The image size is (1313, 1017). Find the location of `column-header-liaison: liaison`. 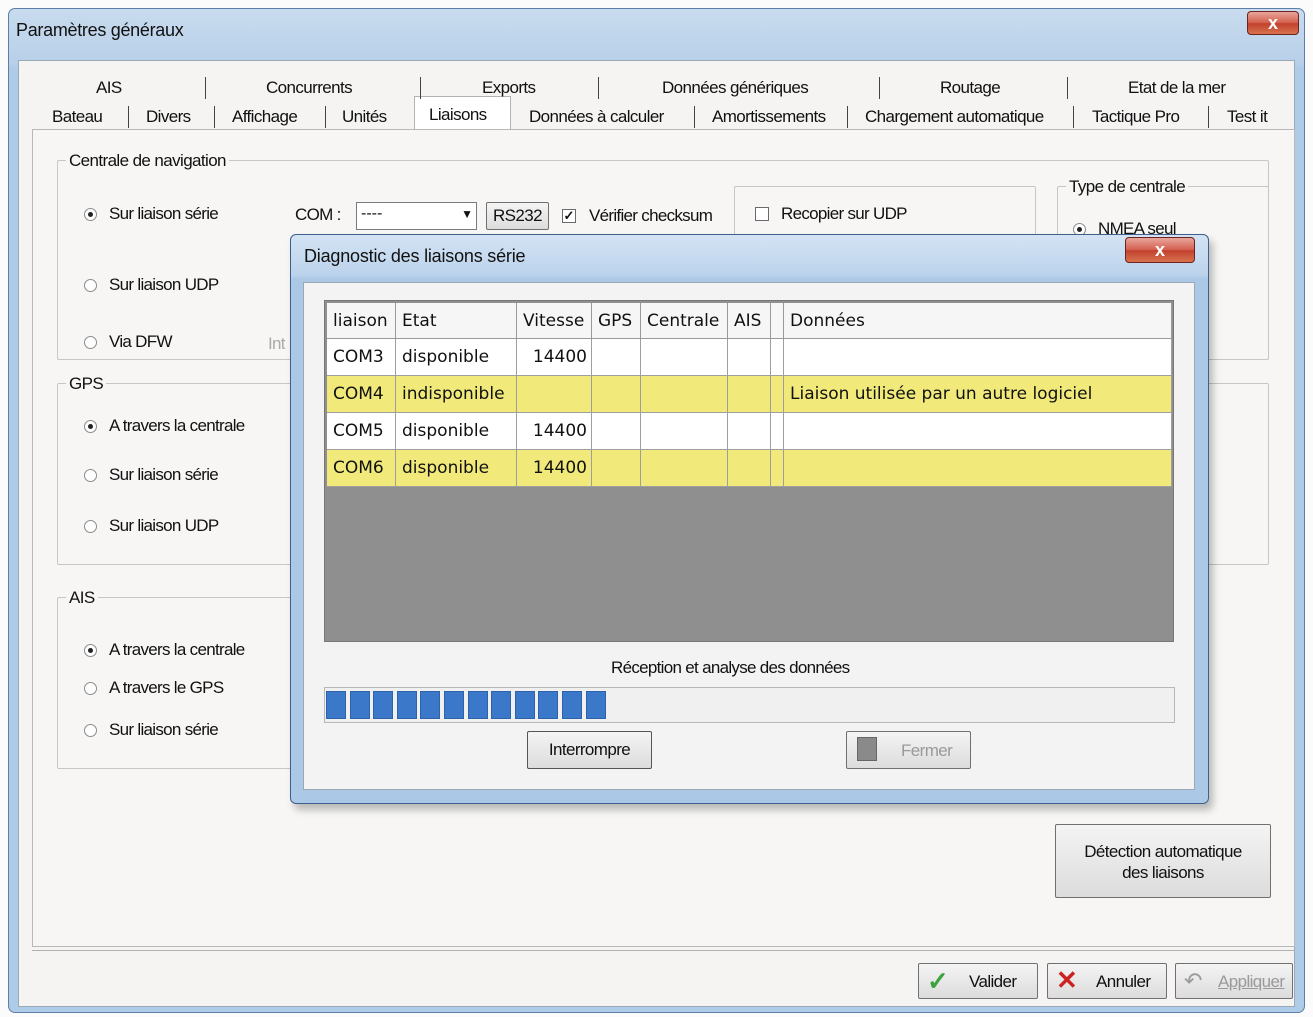

column-header-liaison: liaison is located at coordinates (361, 321).